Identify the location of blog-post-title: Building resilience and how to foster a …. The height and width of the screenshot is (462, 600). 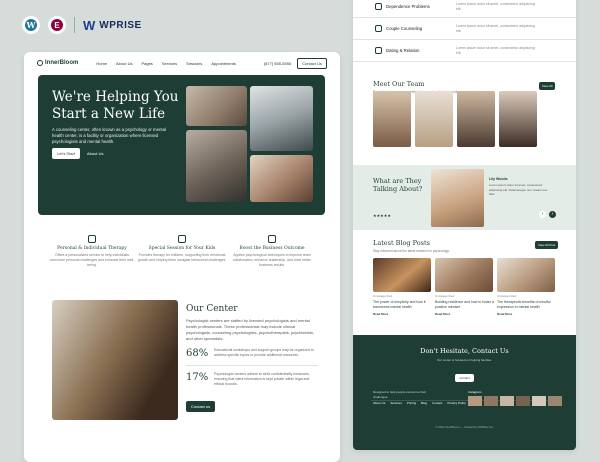
(465, 304).